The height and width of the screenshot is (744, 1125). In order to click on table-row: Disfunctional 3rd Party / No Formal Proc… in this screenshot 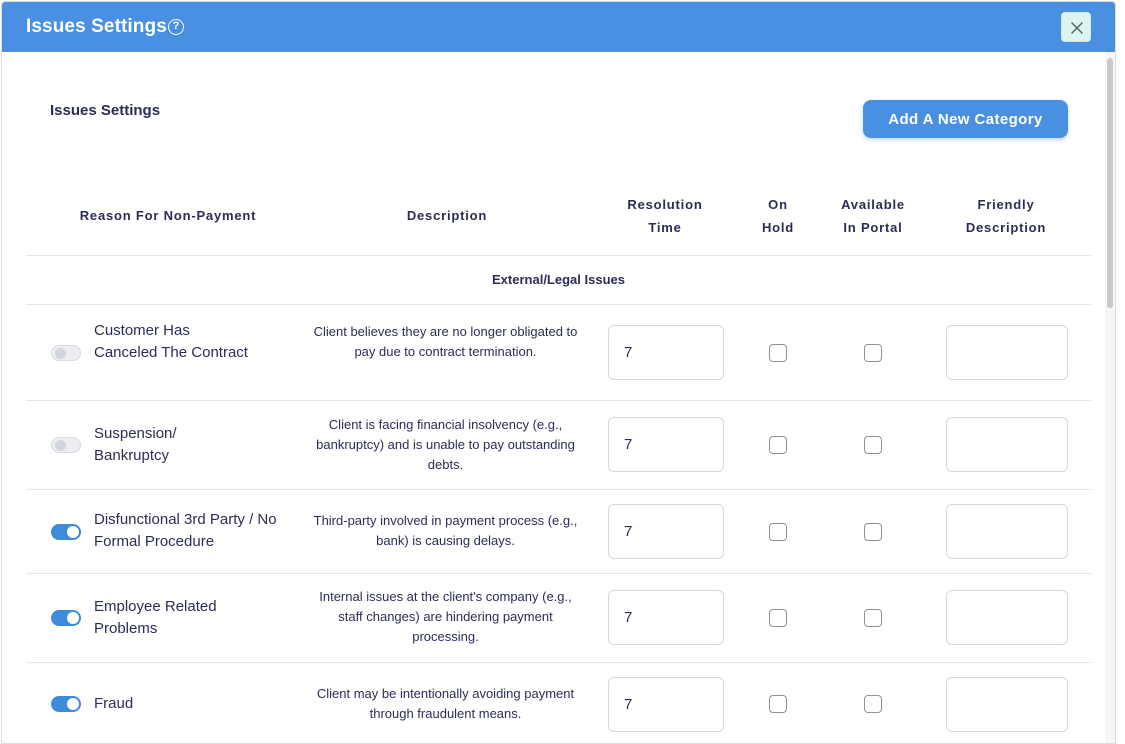, I will do `click(558, 531)`.